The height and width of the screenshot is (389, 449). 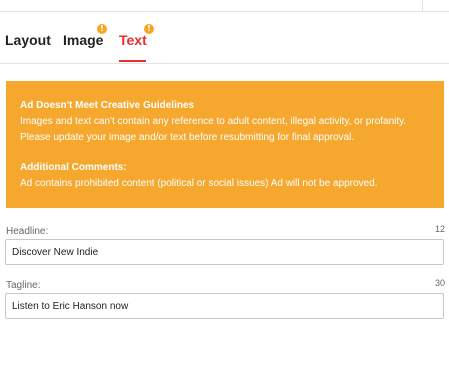 I want to click on text-warning-icon: !, so click(x=149, y=29).